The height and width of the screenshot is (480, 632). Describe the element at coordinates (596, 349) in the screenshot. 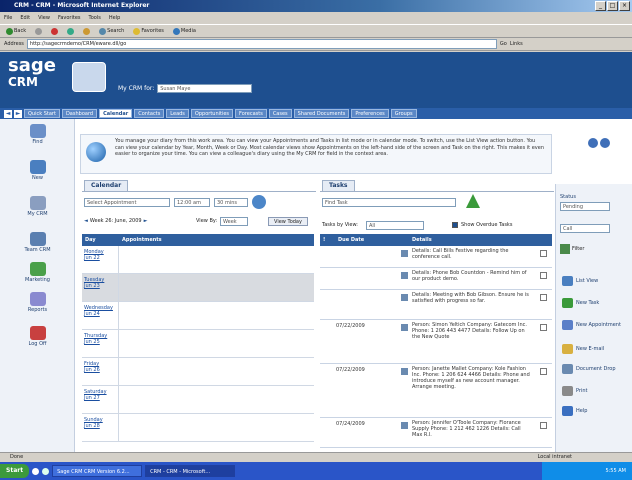

I see `action-button: New E-mail` at that location.